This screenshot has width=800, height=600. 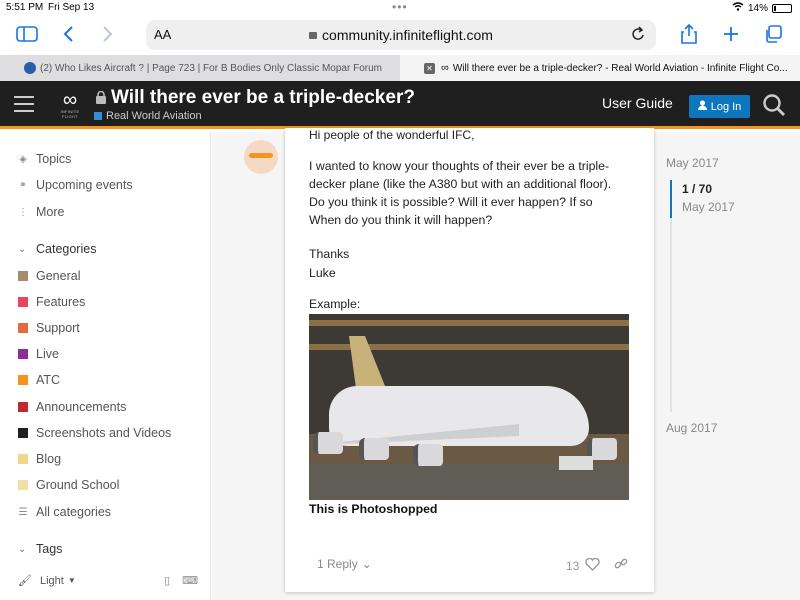 I want to click on reload-icon, so click(x=639, y=36).